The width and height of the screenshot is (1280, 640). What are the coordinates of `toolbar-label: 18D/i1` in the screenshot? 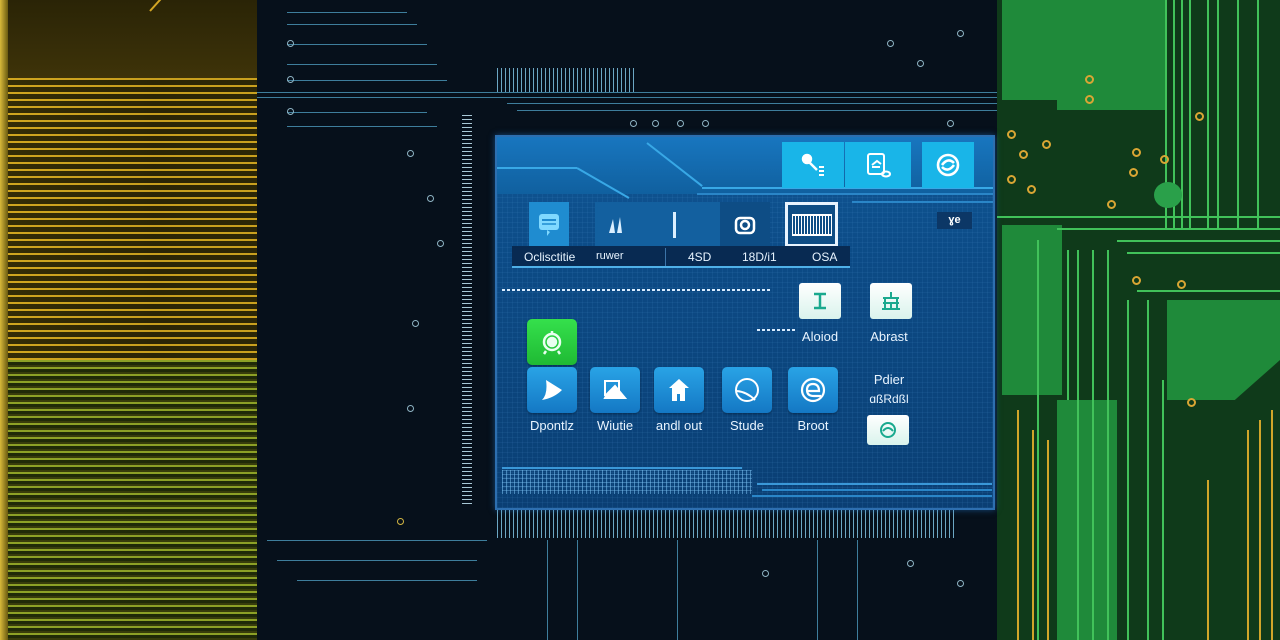 It's located at (759, 257).